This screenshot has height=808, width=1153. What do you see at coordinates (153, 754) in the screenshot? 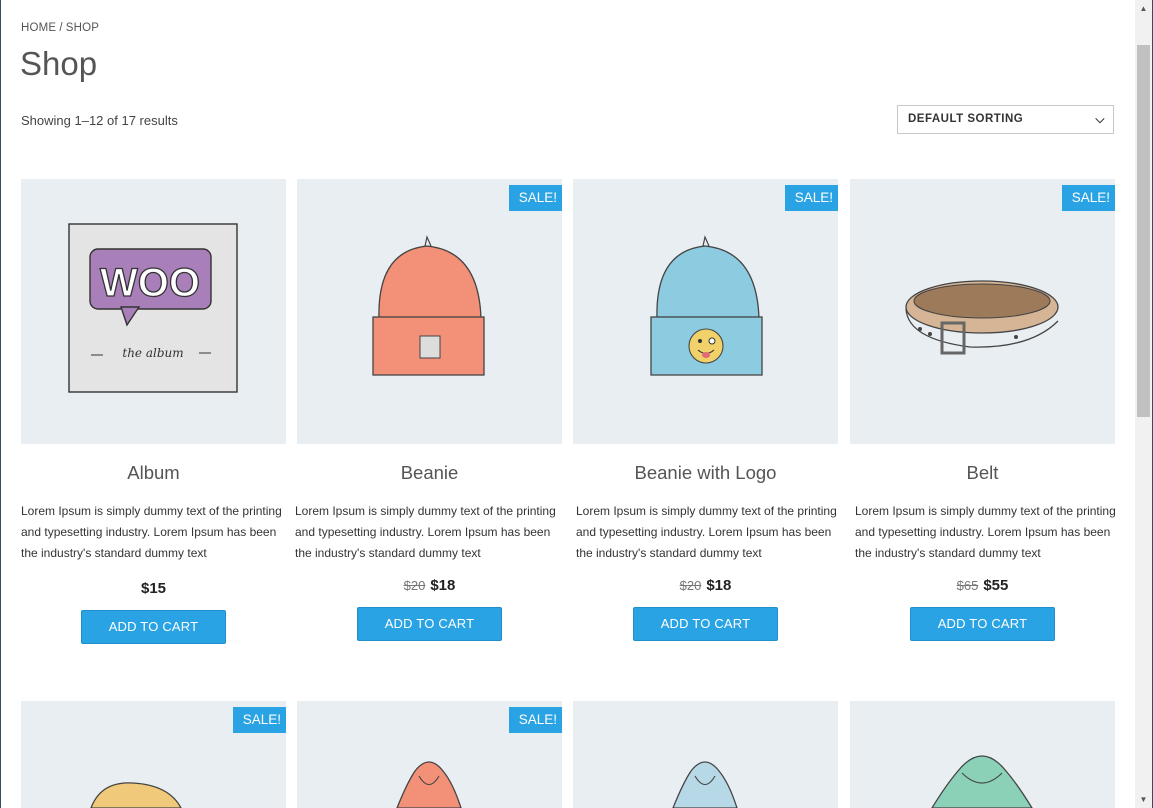
I see `cap-image: SALE!` at bounding box center [153, 754].